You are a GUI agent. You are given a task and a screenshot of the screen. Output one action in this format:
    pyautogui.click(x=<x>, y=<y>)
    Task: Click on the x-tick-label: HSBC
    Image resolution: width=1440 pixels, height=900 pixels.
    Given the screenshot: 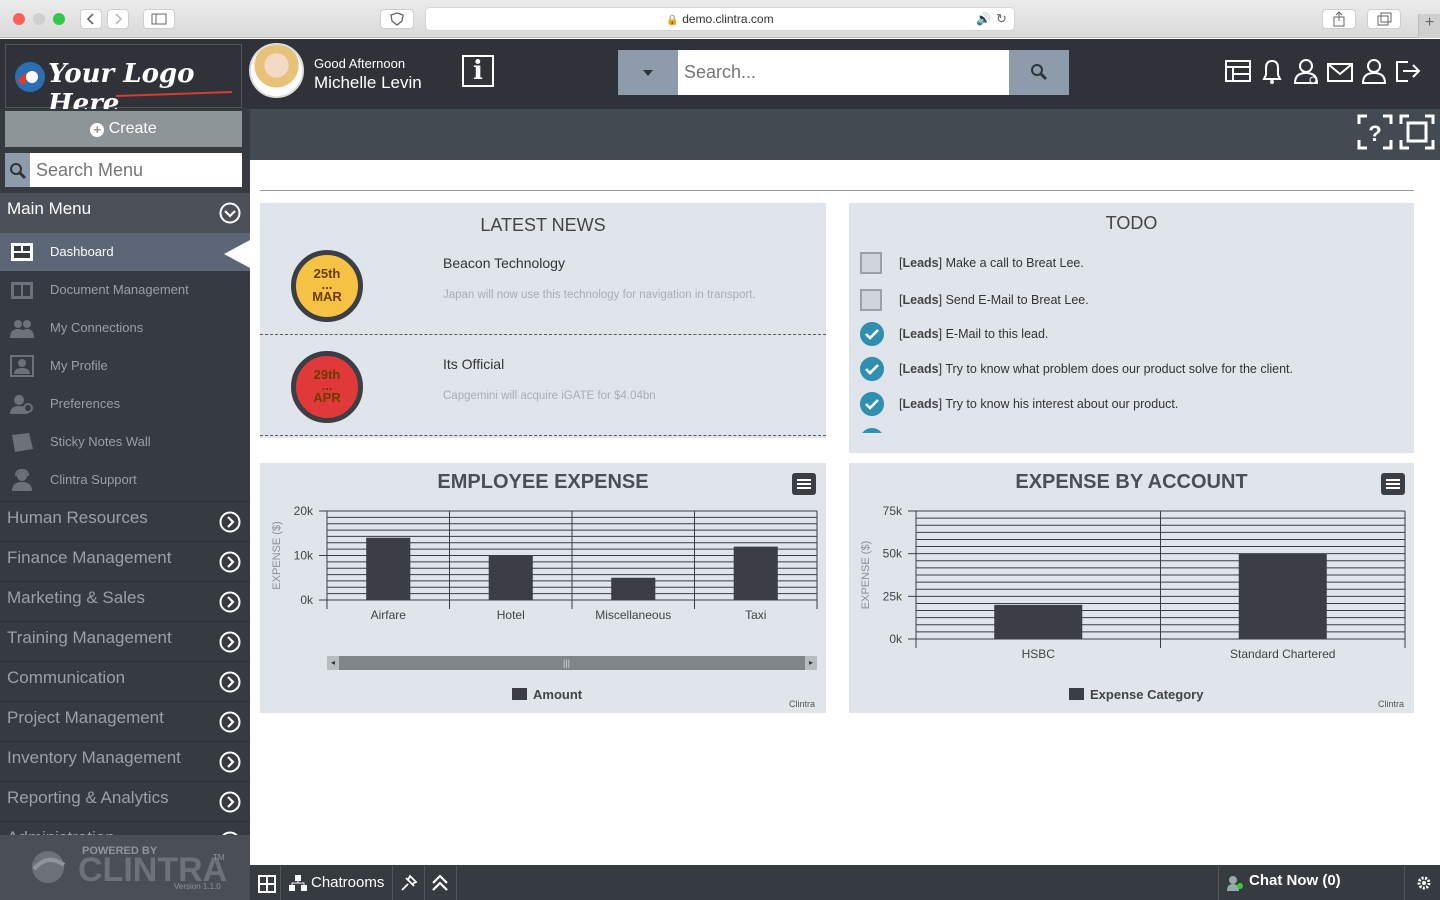 What is the action you would take?
    pyautogui.click(x=1039, y=654)
    